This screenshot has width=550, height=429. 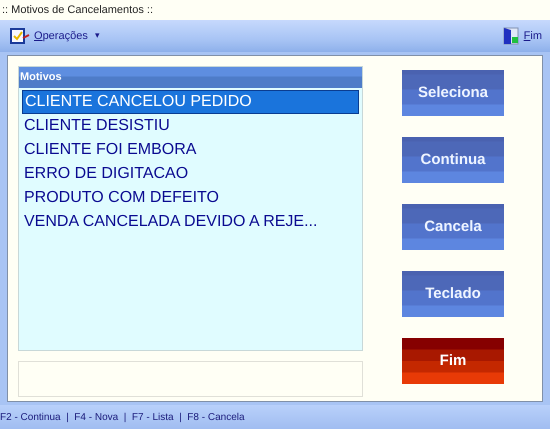 I want to click on list-item: PRODUTO COM DEFEITO, so click(x=190, y=198).